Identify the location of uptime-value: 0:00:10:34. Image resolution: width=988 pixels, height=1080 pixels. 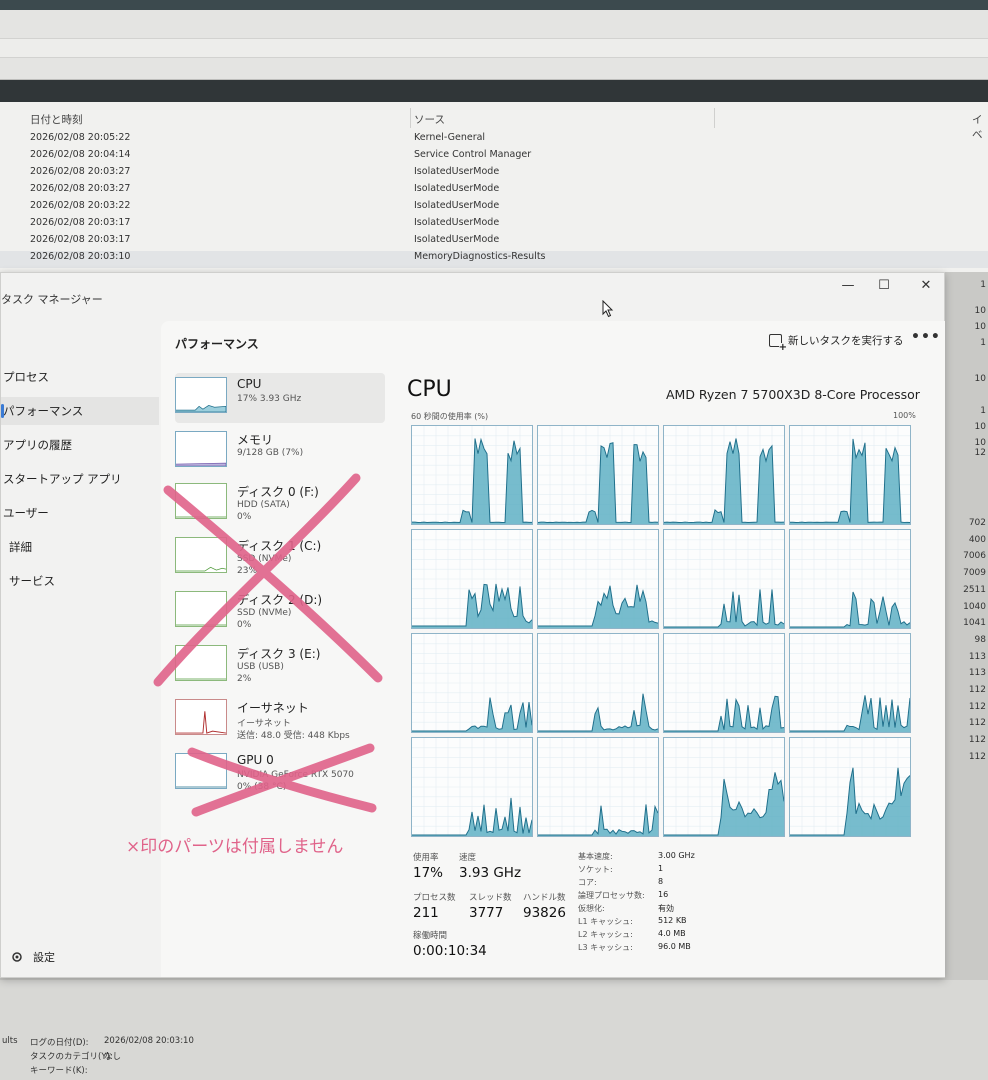
(450, 951).